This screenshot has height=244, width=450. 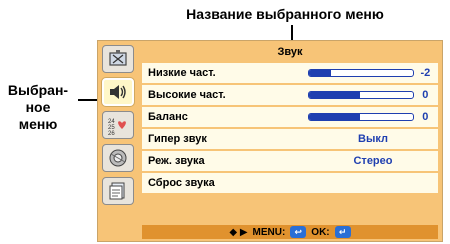 What do you see at coordinates (118, 125) in the screenshot?
I see `timer-menu-icon: 24 25 26` at bounding box center [118, 125].